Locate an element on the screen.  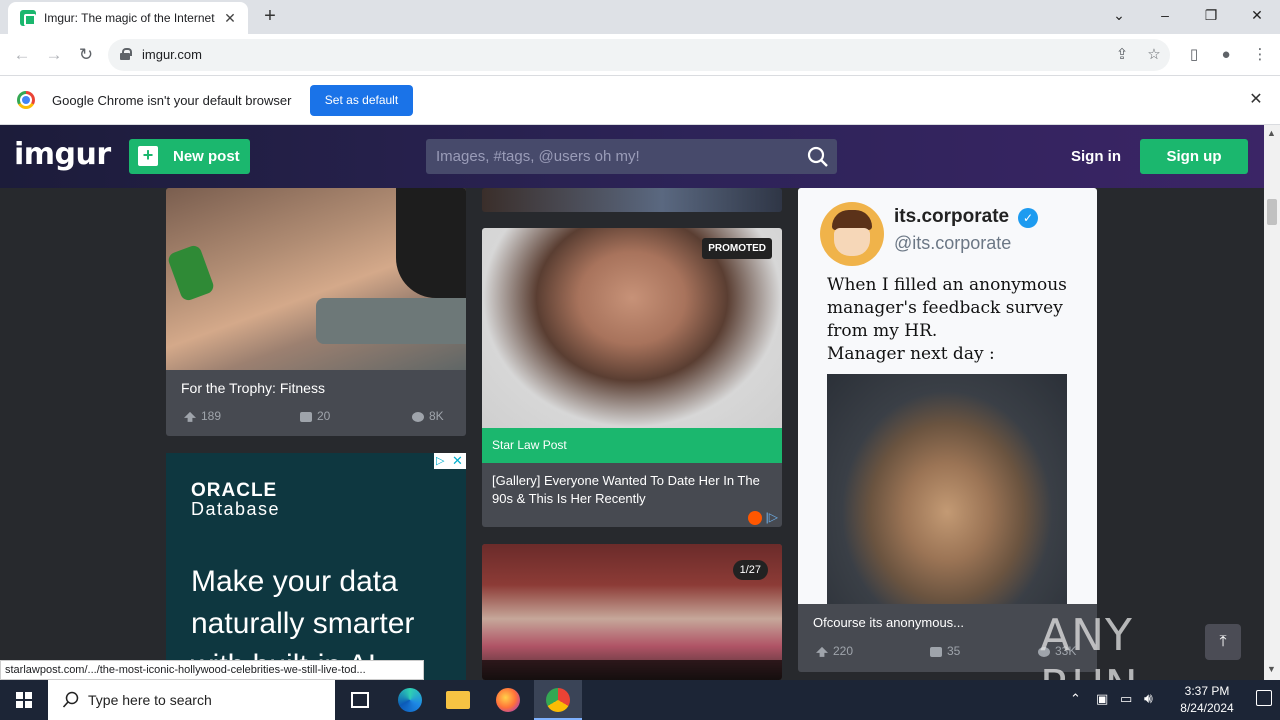
taskbar-search-text: Type here to search is located at coordinates (150, 700).